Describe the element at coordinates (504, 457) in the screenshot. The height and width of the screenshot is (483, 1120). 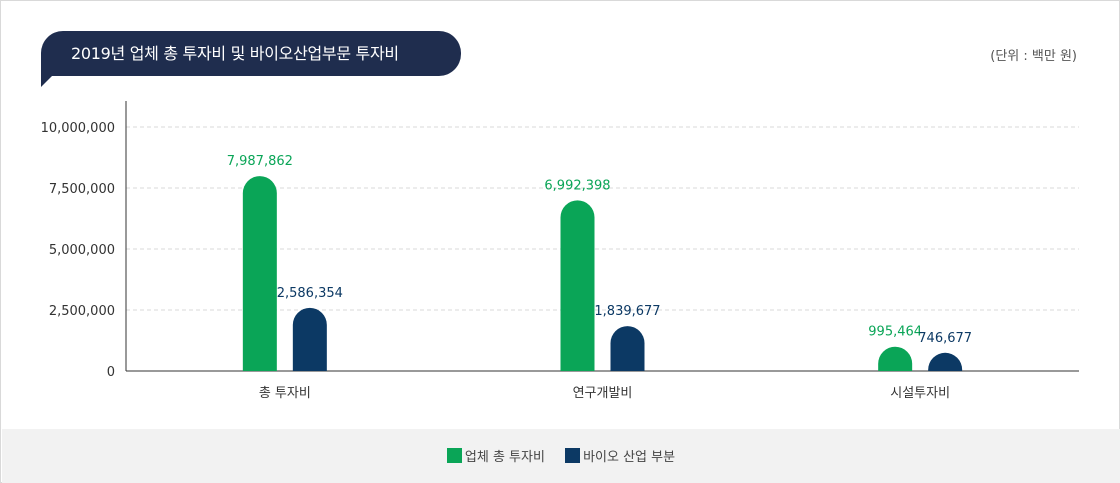
I see `legend-label-total: 업체 총 투자비` at that location.